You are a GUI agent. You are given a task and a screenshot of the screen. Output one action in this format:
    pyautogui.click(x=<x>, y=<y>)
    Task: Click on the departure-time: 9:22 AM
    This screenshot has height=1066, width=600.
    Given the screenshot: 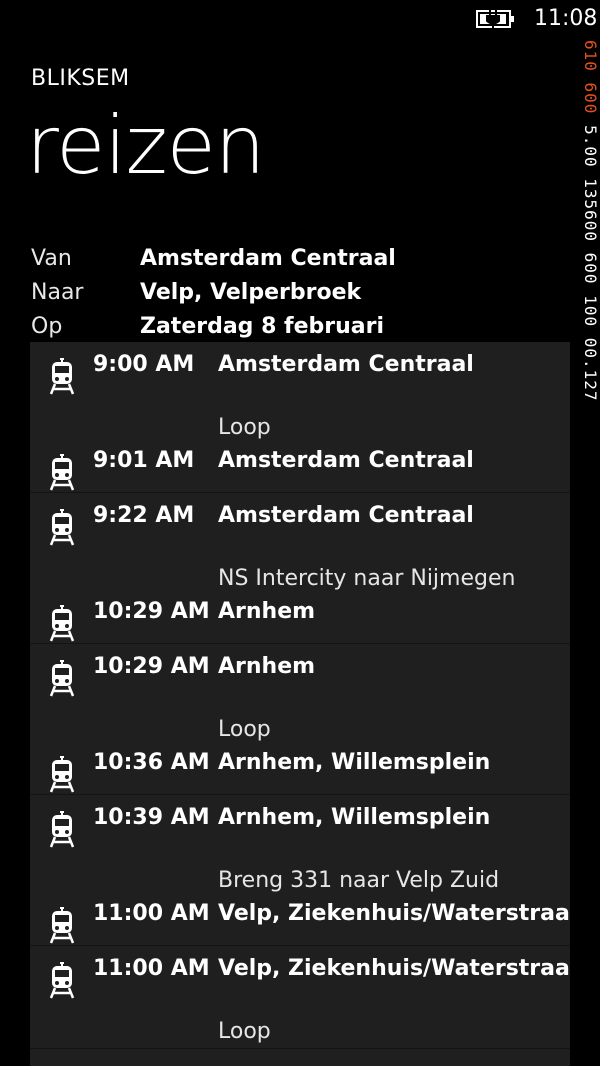 What is the action you would take?
    pyautogui.click(x=144, y=515)
    